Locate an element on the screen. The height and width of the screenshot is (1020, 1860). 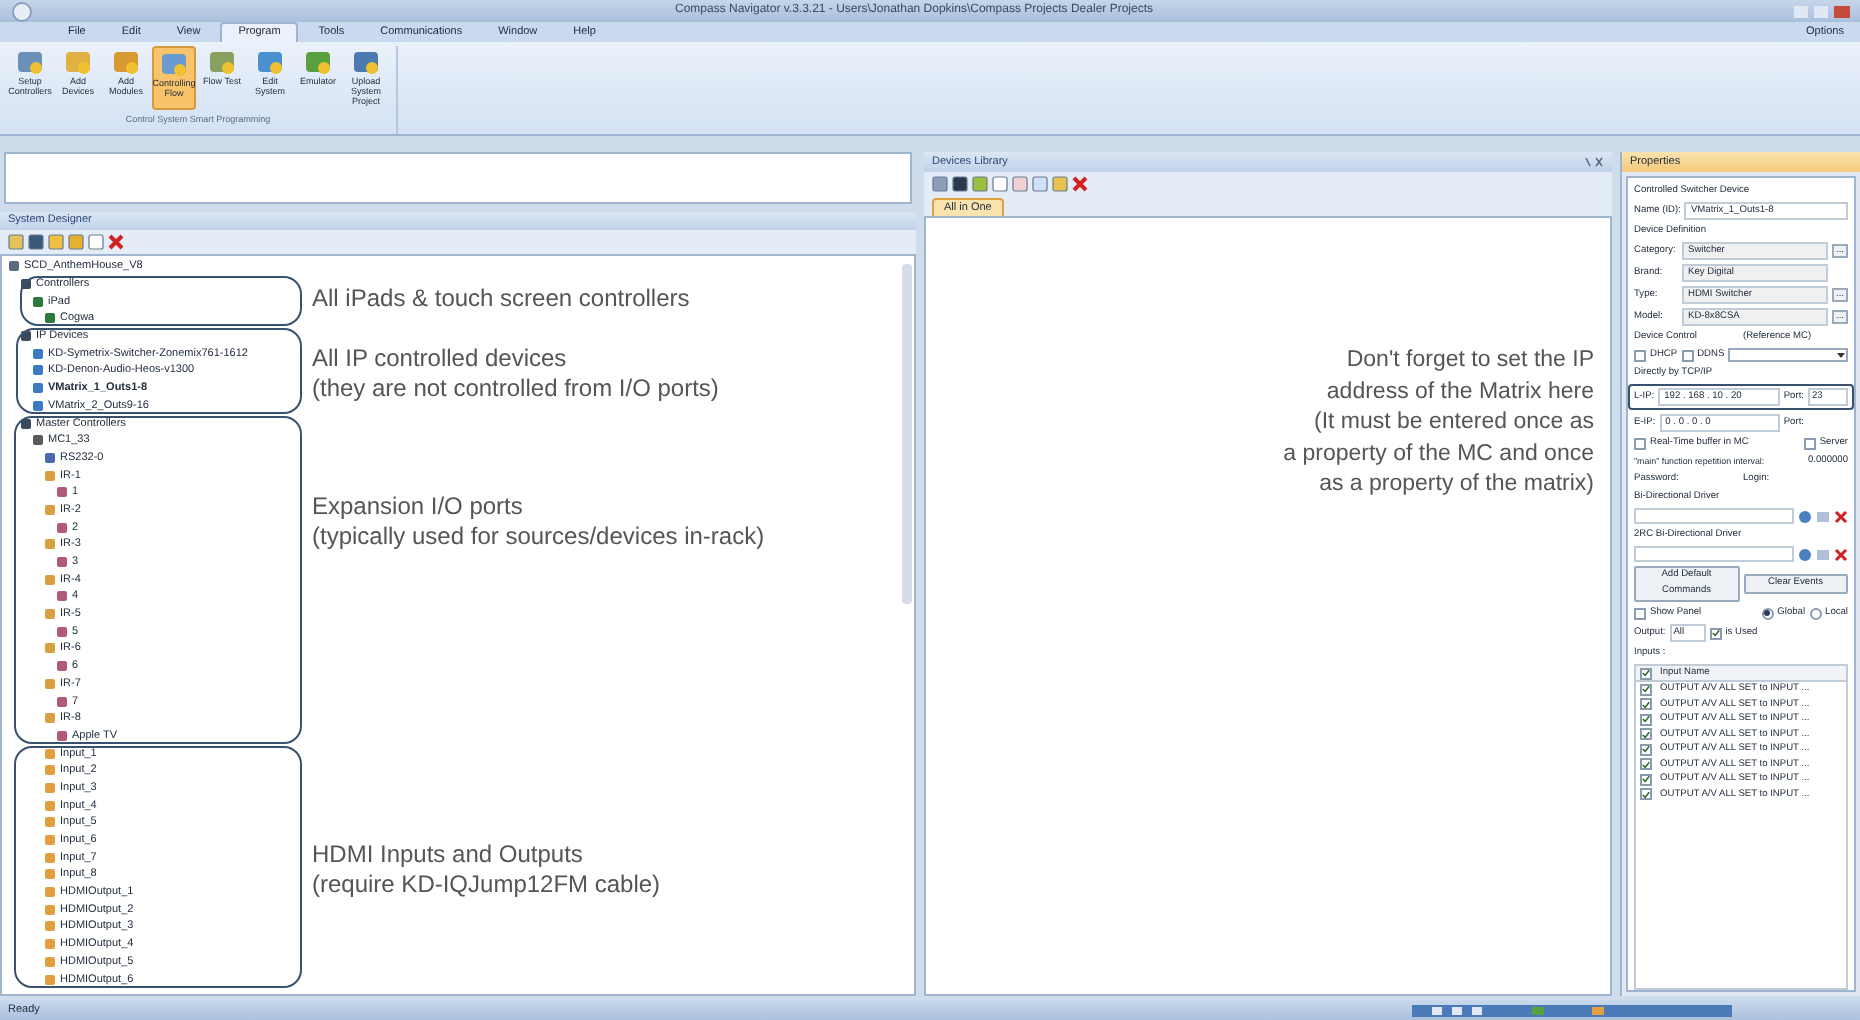
annotation-text: HDMI Inputs and Outputs is located at coordinates (448, 855).